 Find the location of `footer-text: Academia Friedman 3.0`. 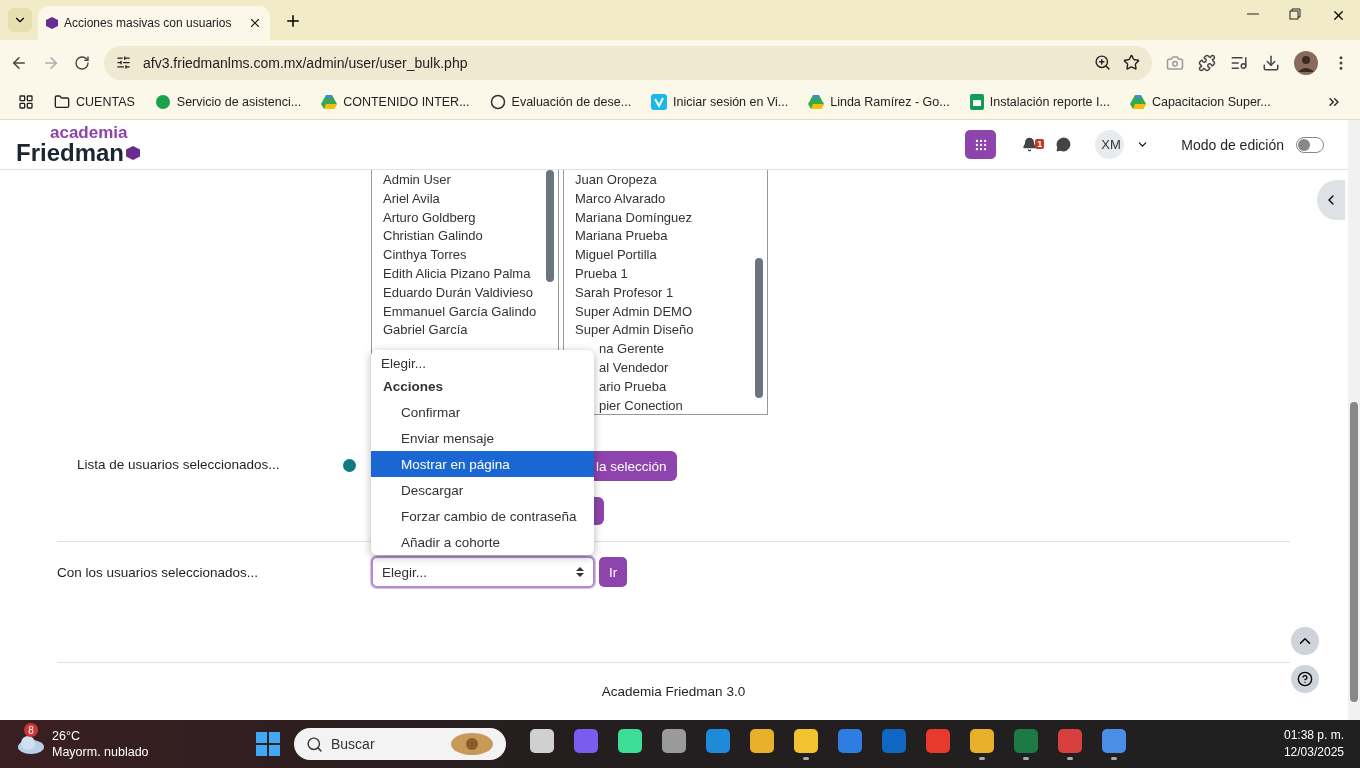

footer-text: Academia Friedman 3.0 is located at coordinates (673, 691).